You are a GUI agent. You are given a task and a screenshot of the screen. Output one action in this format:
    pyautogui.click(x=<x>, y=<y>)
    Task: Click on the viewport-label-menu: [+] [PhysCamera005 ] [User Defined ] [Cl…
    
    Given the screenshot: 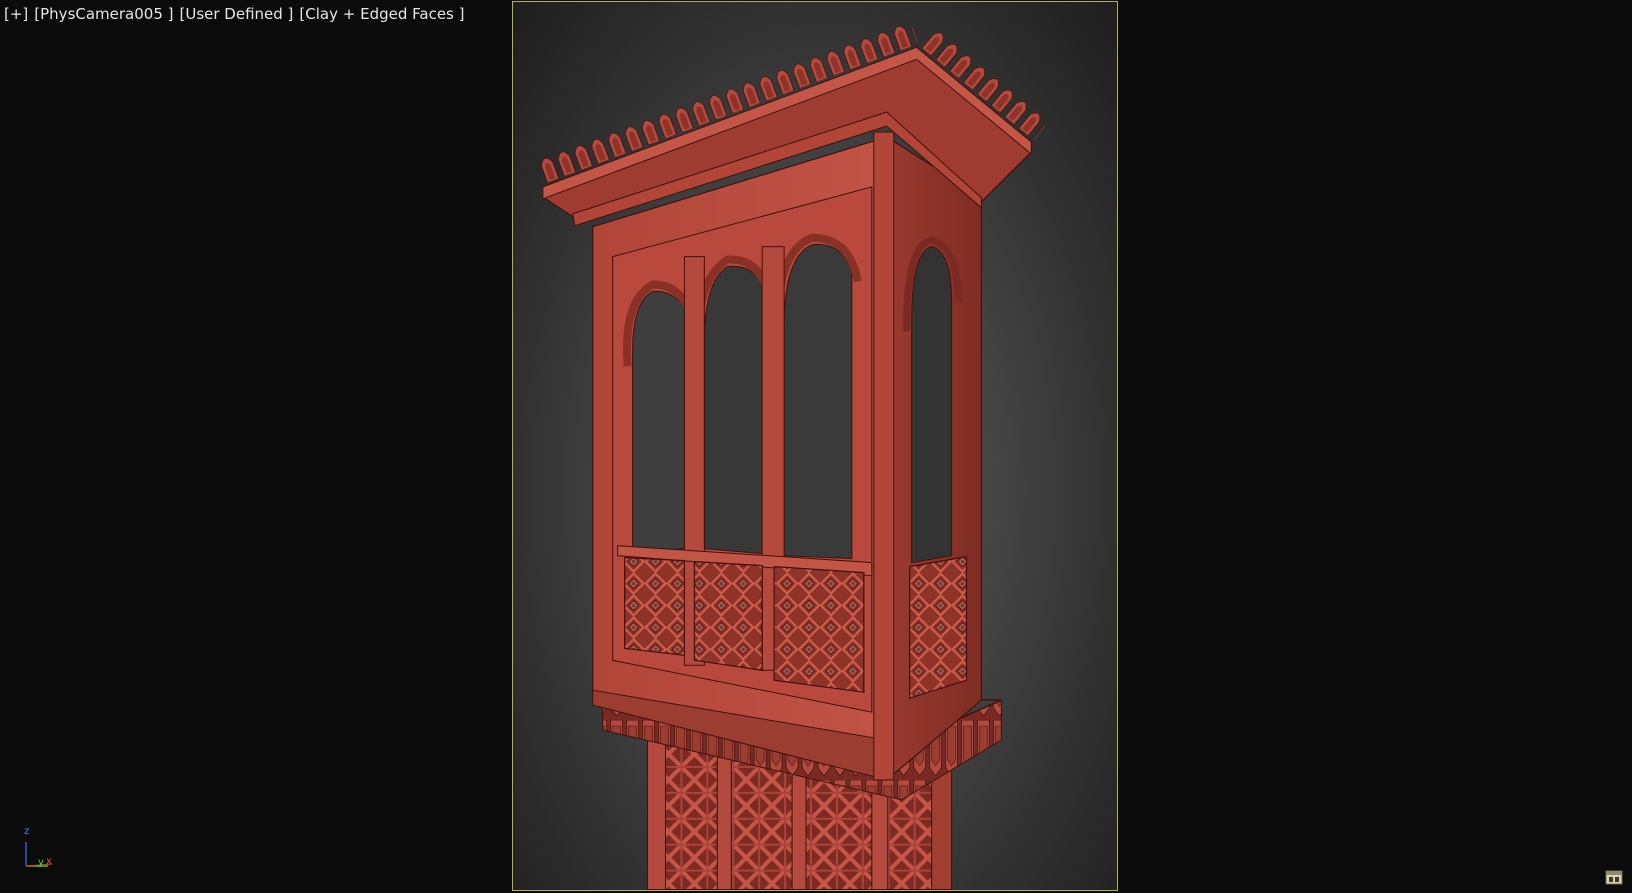 What is the action you would take?
    pyautogui.click(x=234, y=14)
    